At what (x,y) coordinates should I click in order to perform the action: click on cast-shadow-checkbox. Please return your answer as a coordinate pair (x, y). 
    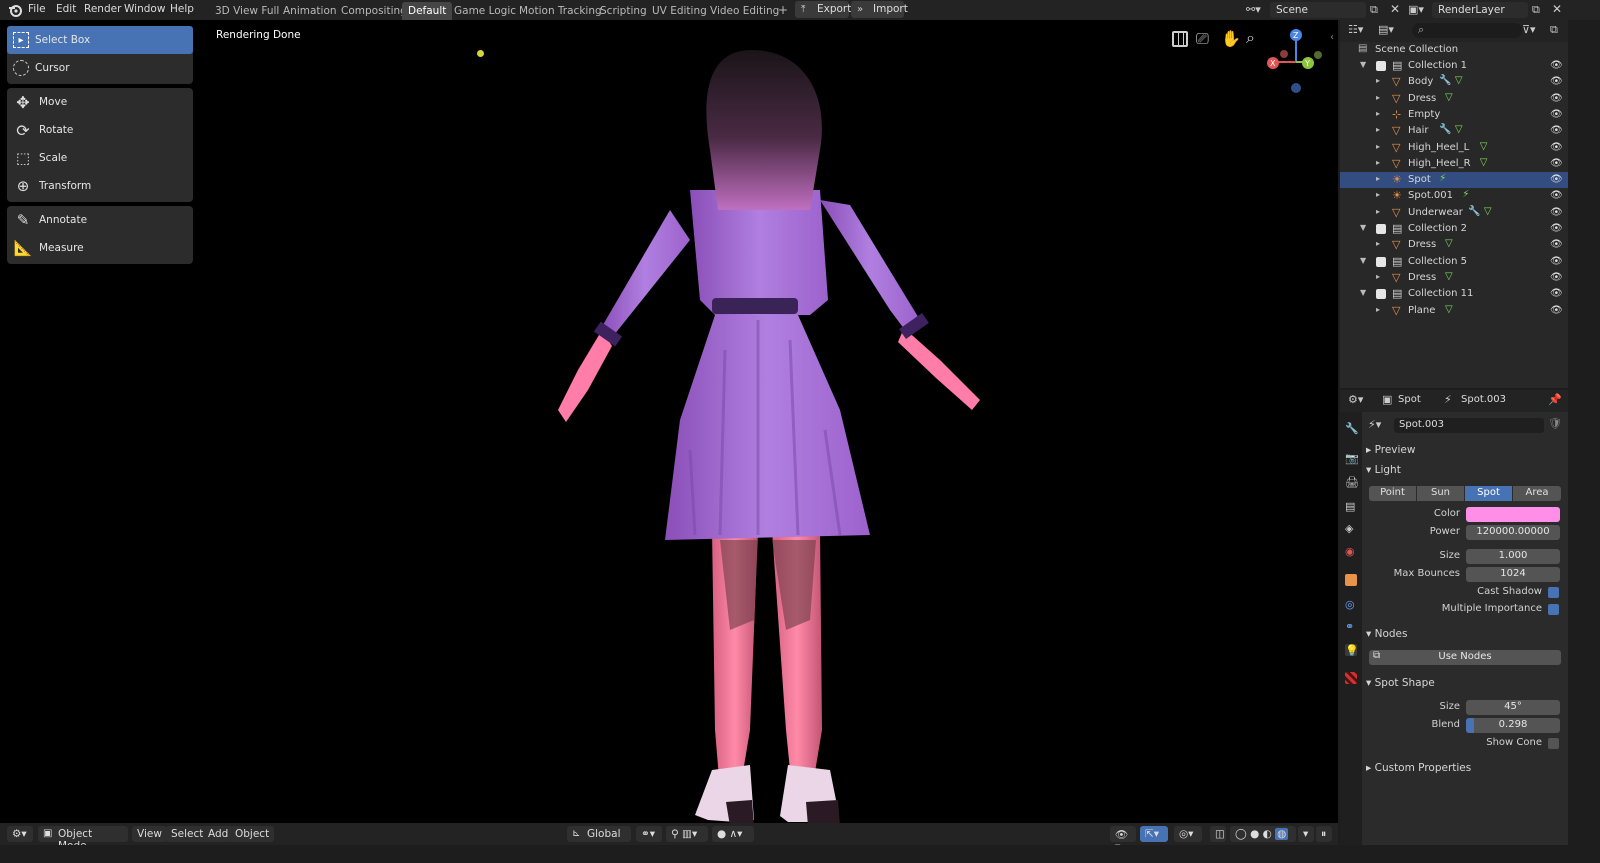
    Looking at the image, I should click on (1553, 592).